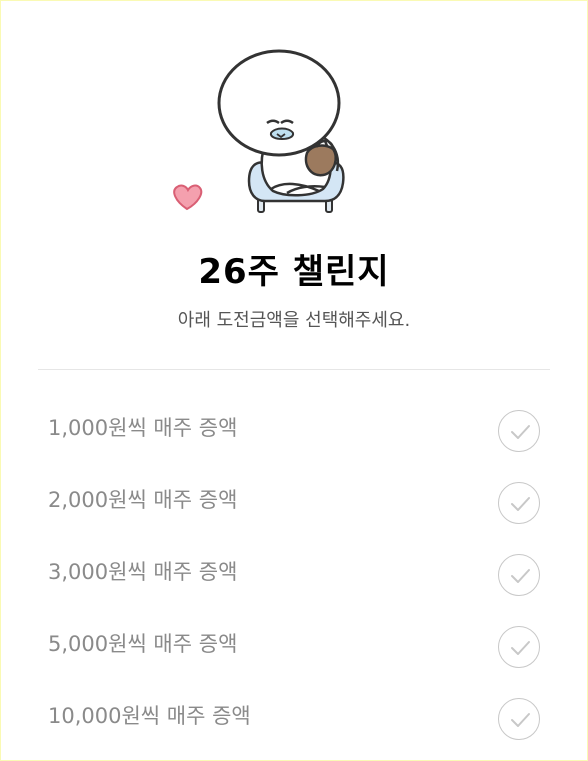 Image resolution: width=588 pixels, height=761 pixels. I want to click on amount-option-10000: 10,000원씩 매주 증액, so click(294, 720).